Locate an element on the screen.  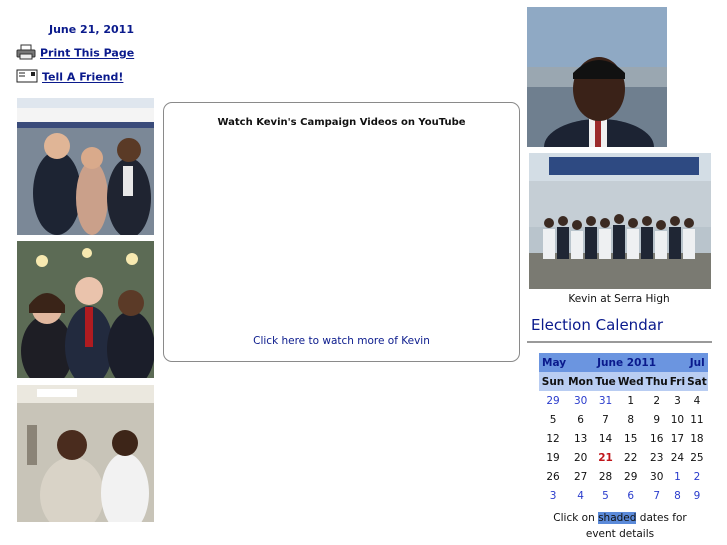
calendar-current-month: June 2011 is located at coordinates (627, 362).